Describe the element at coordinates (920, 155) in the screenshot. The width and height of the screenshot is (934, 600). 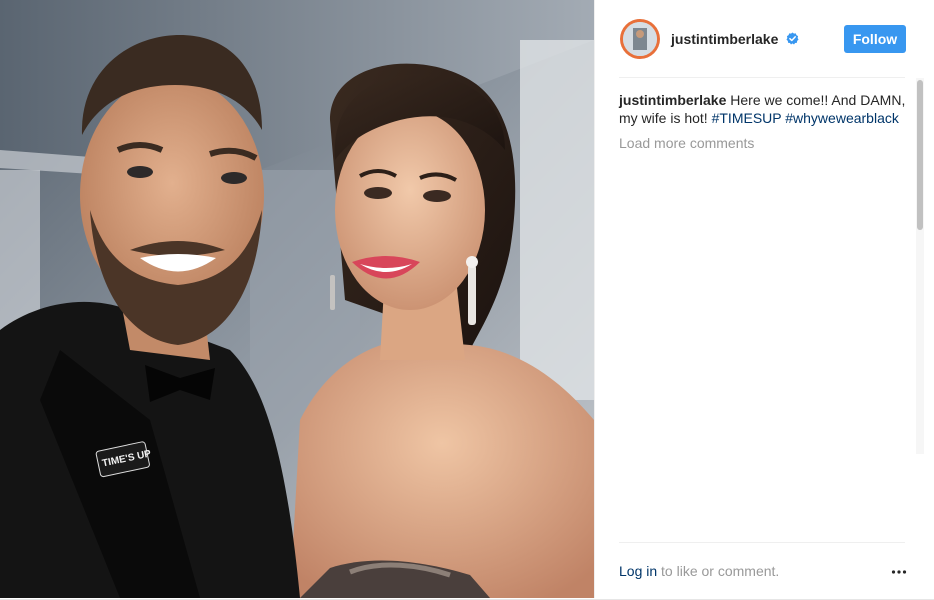
I see `scrollbar-thumb` at that location.